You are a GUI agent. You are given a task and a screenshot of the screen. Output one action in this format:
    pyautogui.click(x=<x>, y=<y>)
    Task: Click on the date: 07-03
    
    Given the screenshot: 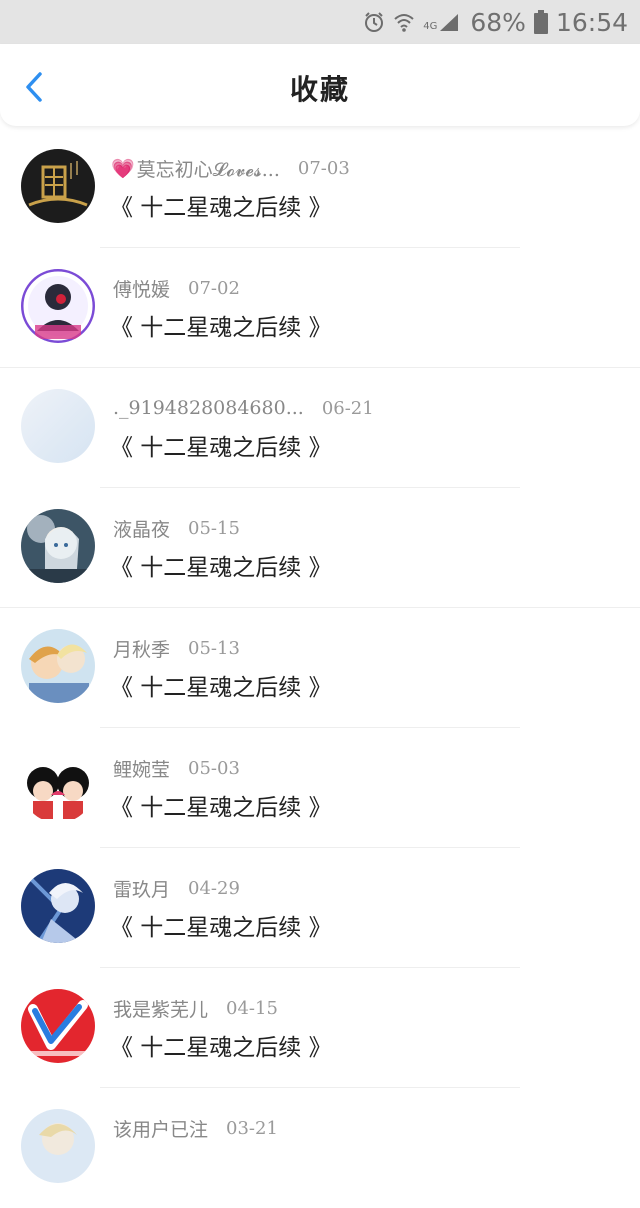 What is the action you would take?
    pyautogui.click(x=323, y=168)
    